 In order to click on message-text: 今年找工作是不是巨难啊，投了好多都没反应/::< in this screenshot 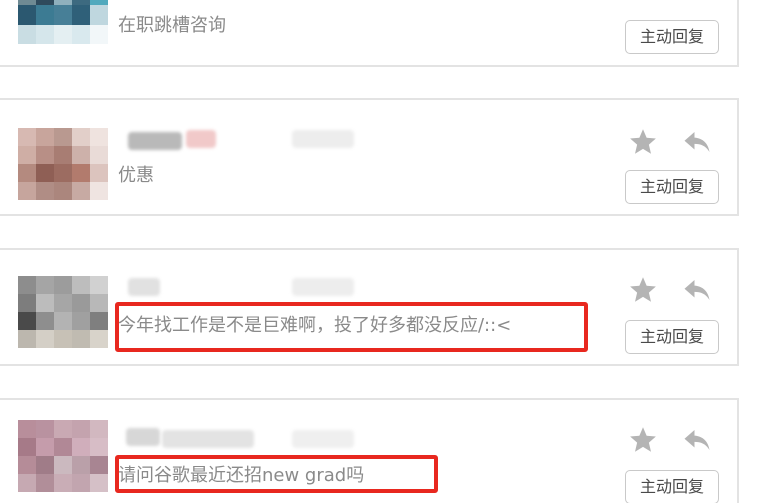, I will do `click(315, 325)`.